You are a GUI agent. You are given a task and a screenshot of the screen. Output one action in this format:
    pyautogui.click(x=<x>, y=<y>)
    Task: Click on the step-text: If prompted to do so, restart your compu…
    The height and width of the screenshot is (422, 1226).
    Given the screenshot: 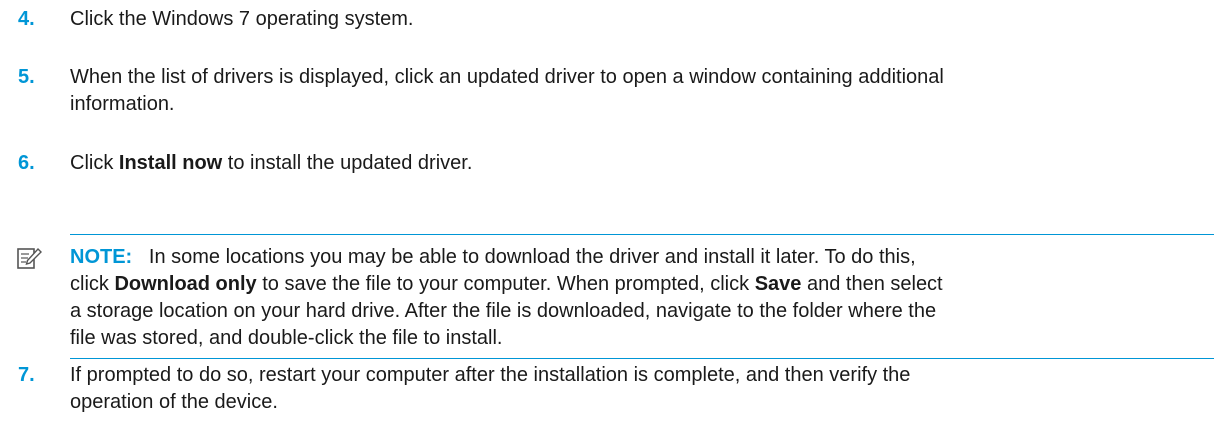 What is the action you would take?
    pyautogui.click(x=645, y=389)
    